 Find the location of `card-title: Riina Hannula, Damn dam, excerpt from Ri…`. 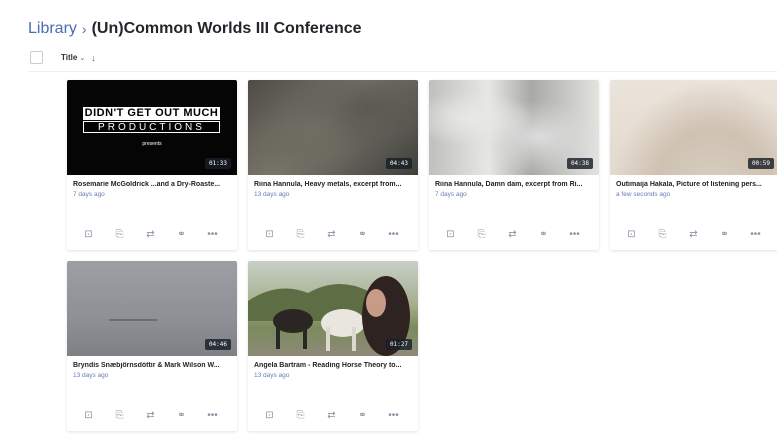

card-title: Riina Hannula, Damn dam, excerpt from Ri… is located at coordinates (514, 184).